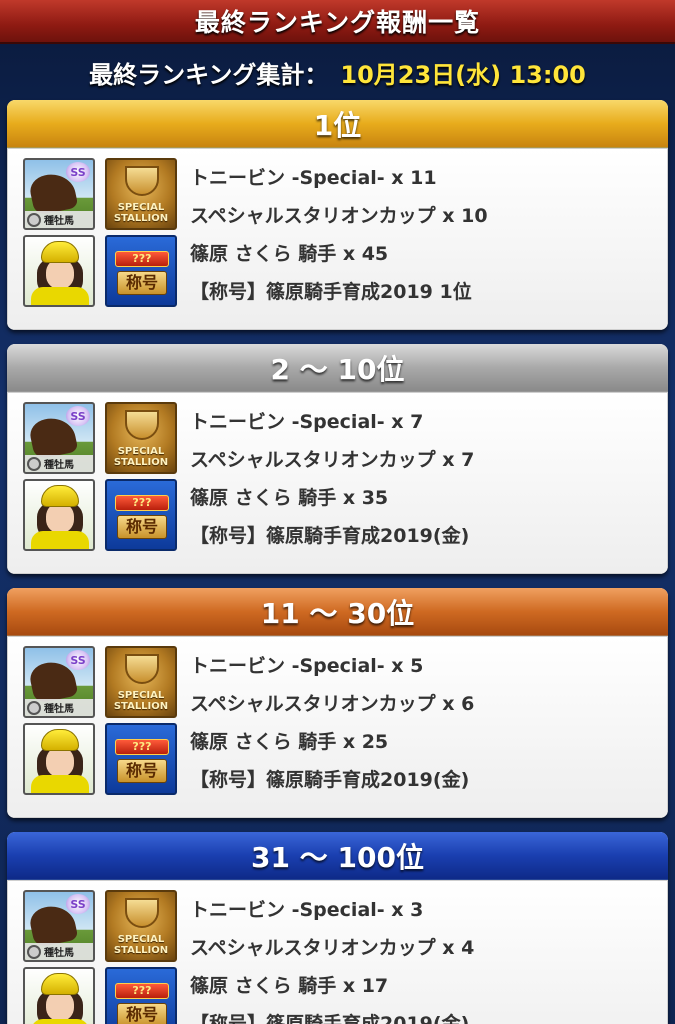 The height and width of the screenshot is (1024, 675). Describe the element at coordinates (331, 291) in the screenshot. I see `reward-title: 【称号】篠原騎手育成2019 1位` at that location.